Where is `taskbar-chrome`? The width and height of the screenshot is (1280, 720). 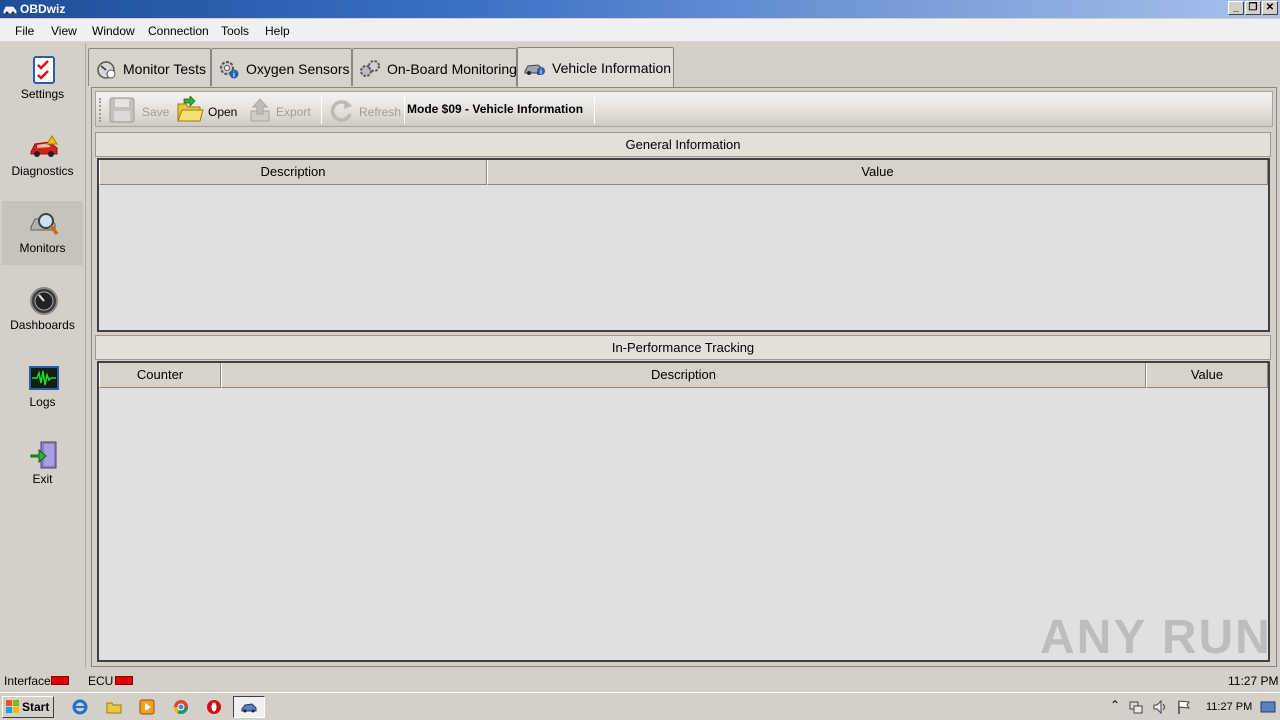 taskbar-chrome is located at coordinates (181, 707).